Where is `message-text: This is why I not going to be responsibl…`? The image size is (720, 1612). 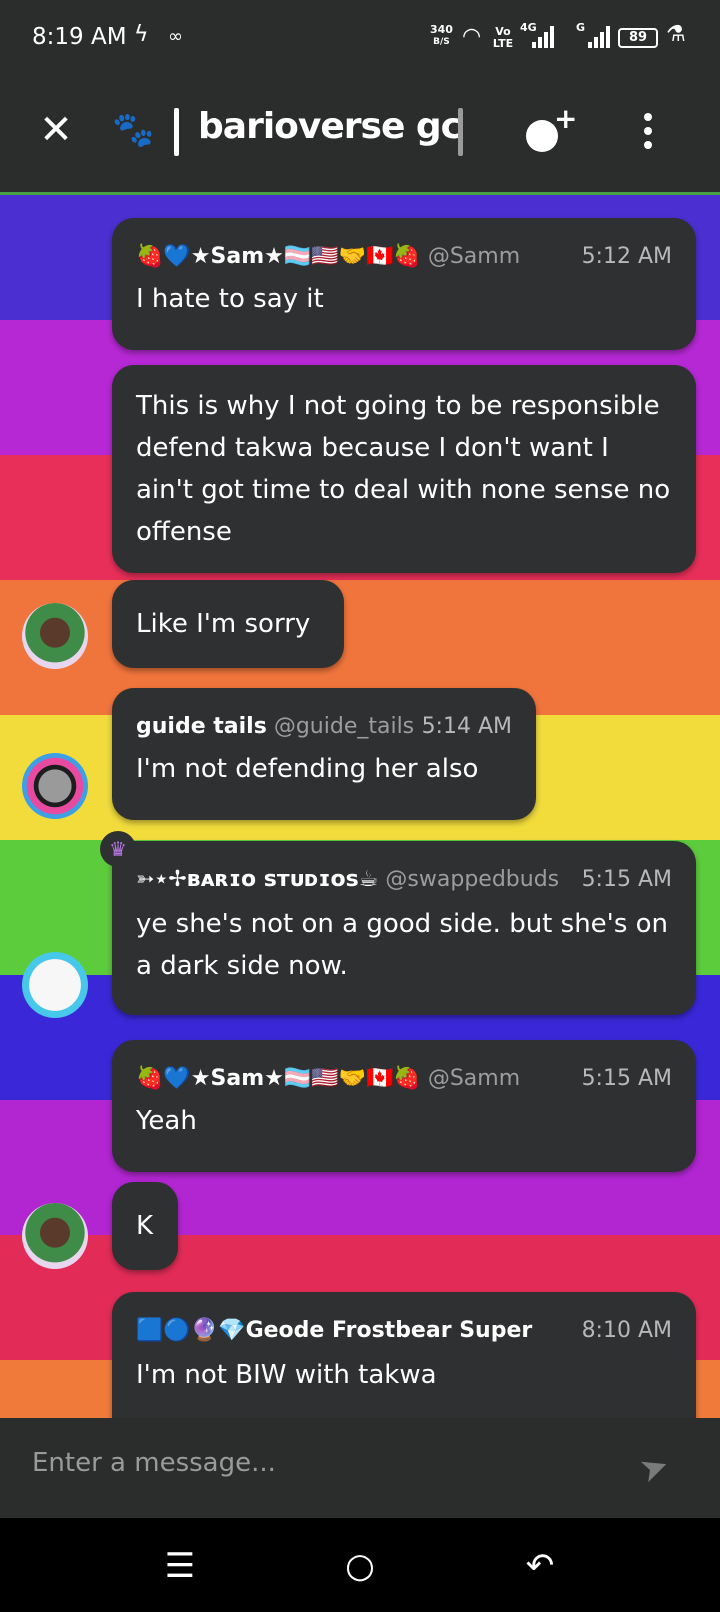
message-text: This is why I not going to be responsibl… is located at coordinates (403, 469).